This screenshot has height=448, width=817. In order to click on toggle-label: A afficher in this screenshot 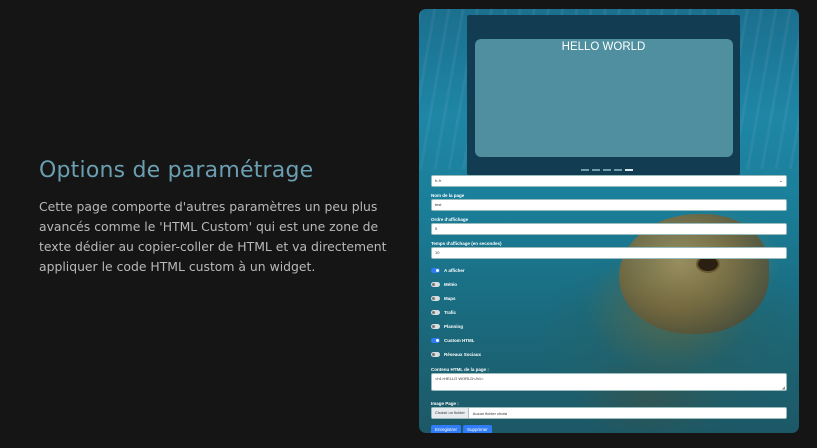, I will do `click(454, 270)`.